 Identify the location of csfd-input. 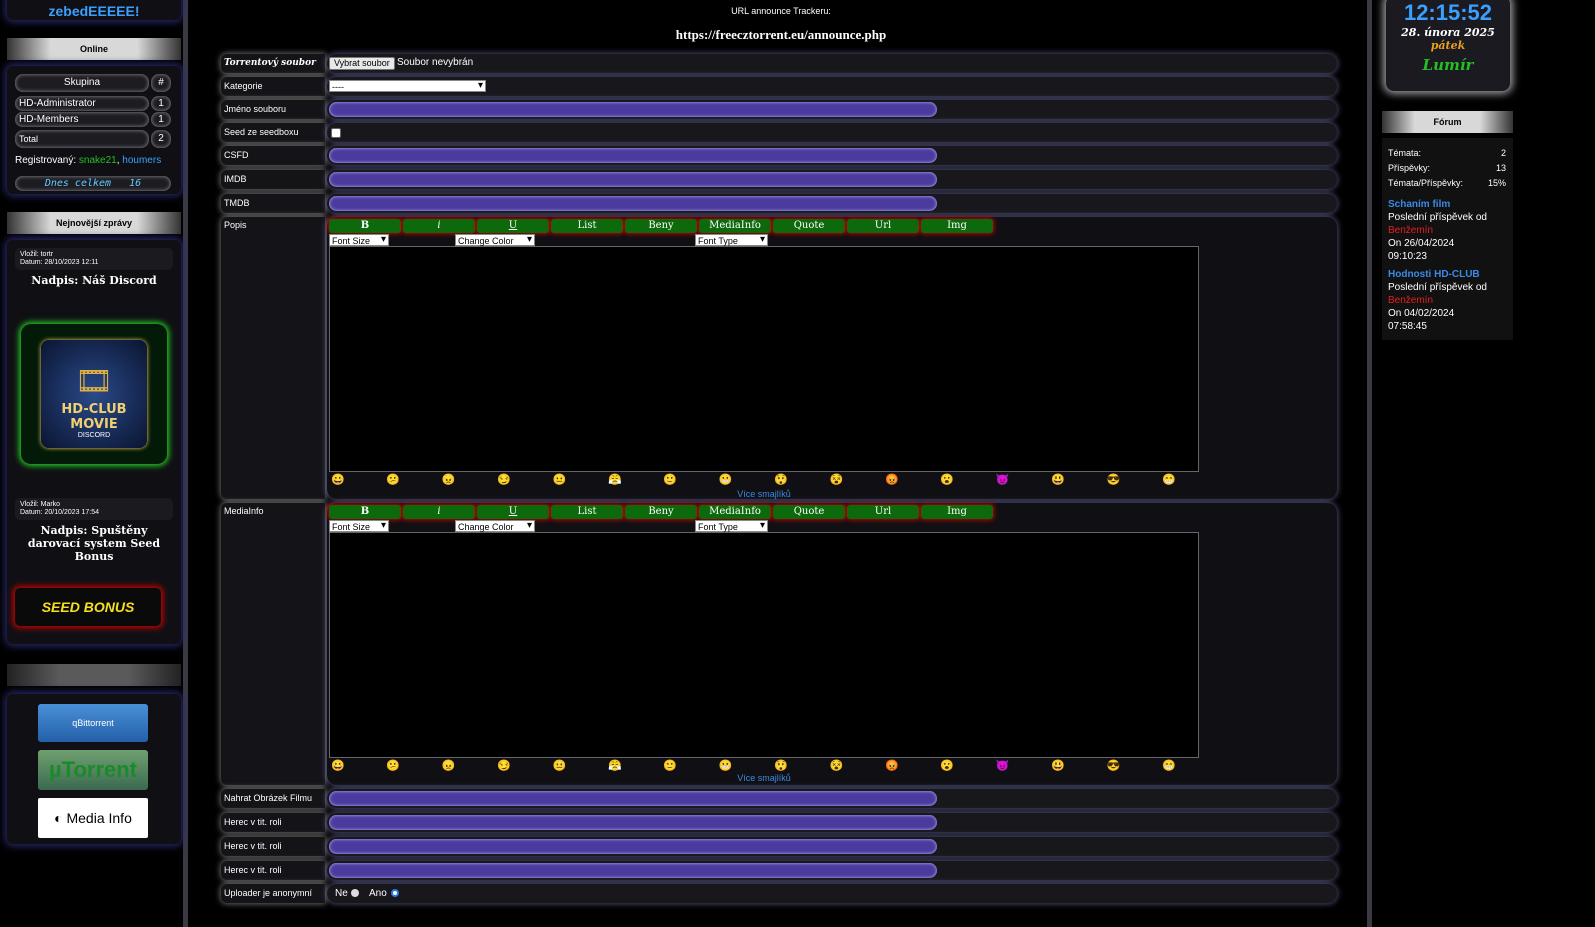
(633, 155).